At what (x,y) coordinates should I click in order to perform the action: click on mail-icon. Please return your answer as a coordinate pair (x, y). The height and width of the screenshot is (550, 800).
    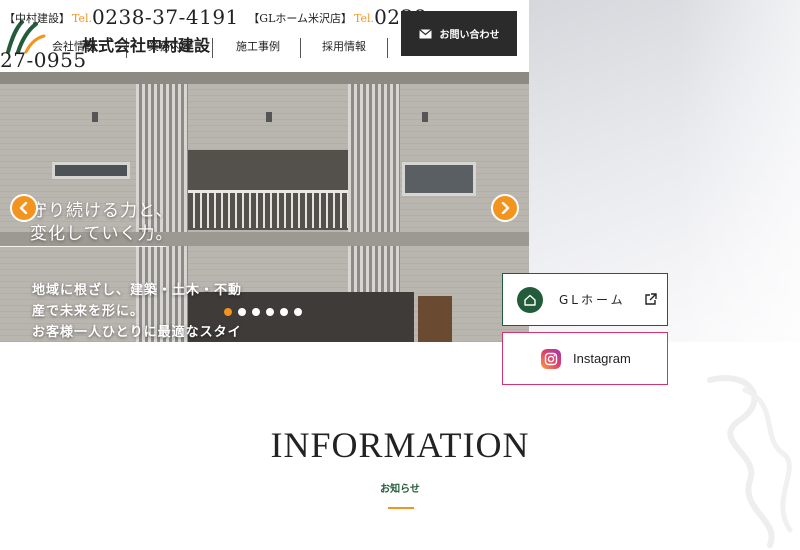
    Looking at the image, I should click on (425, 33).